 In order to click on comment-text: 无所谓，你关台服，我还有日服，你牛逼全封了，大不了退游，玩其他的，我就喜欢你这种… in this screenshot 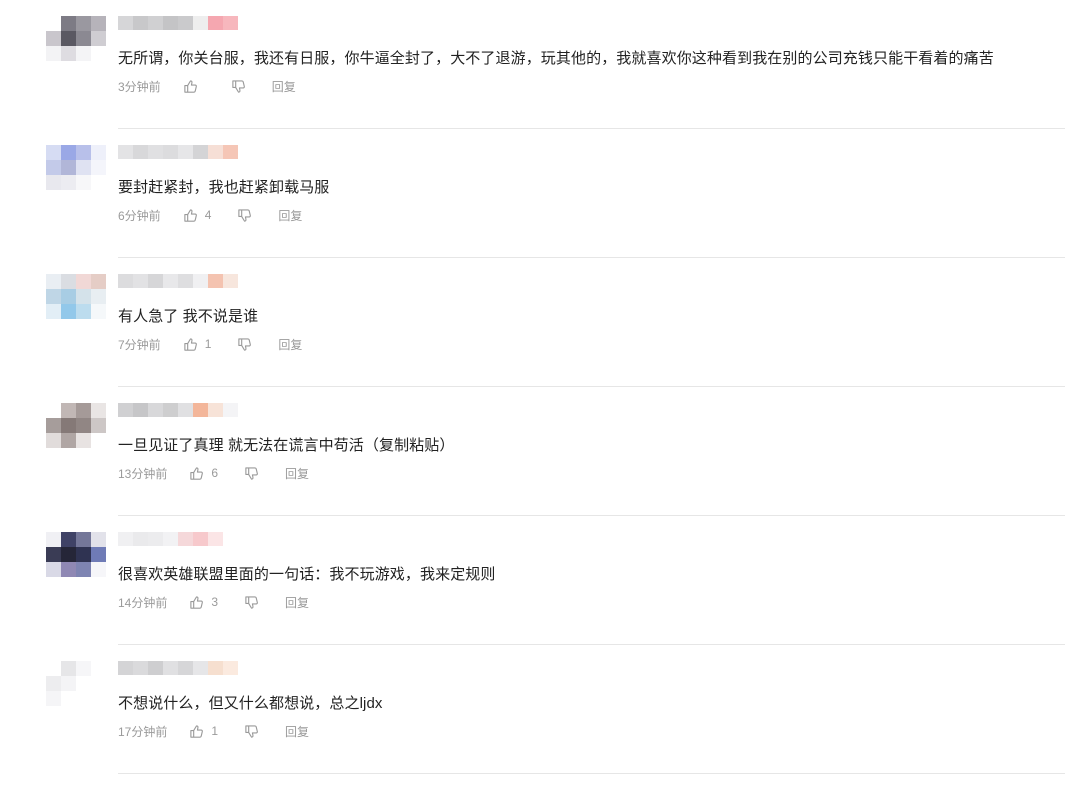, I will do `click(556, 58)`.